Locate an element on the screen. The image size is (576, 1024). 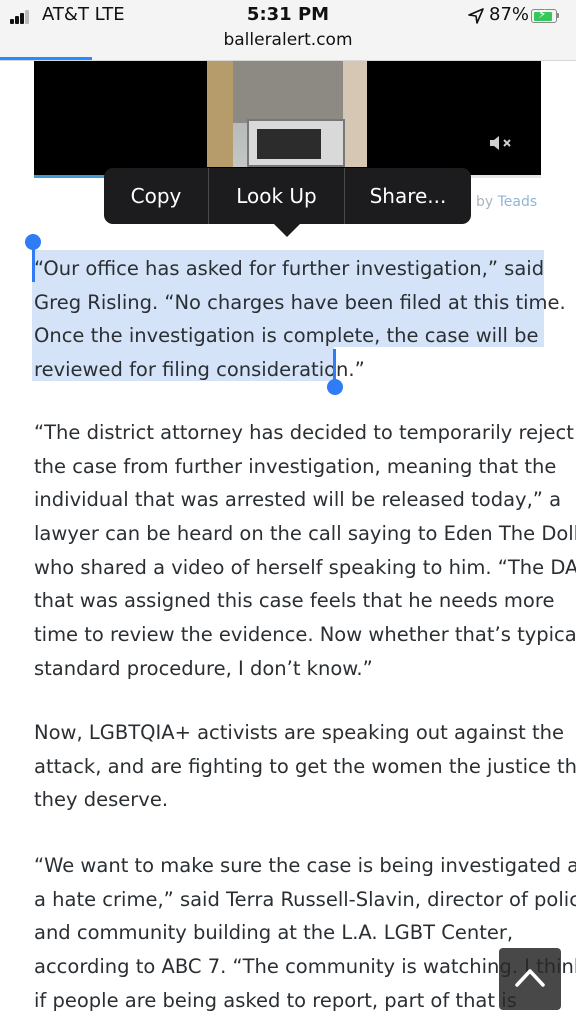
ad-attribution: by Teads is located at coordinates (506, 202).